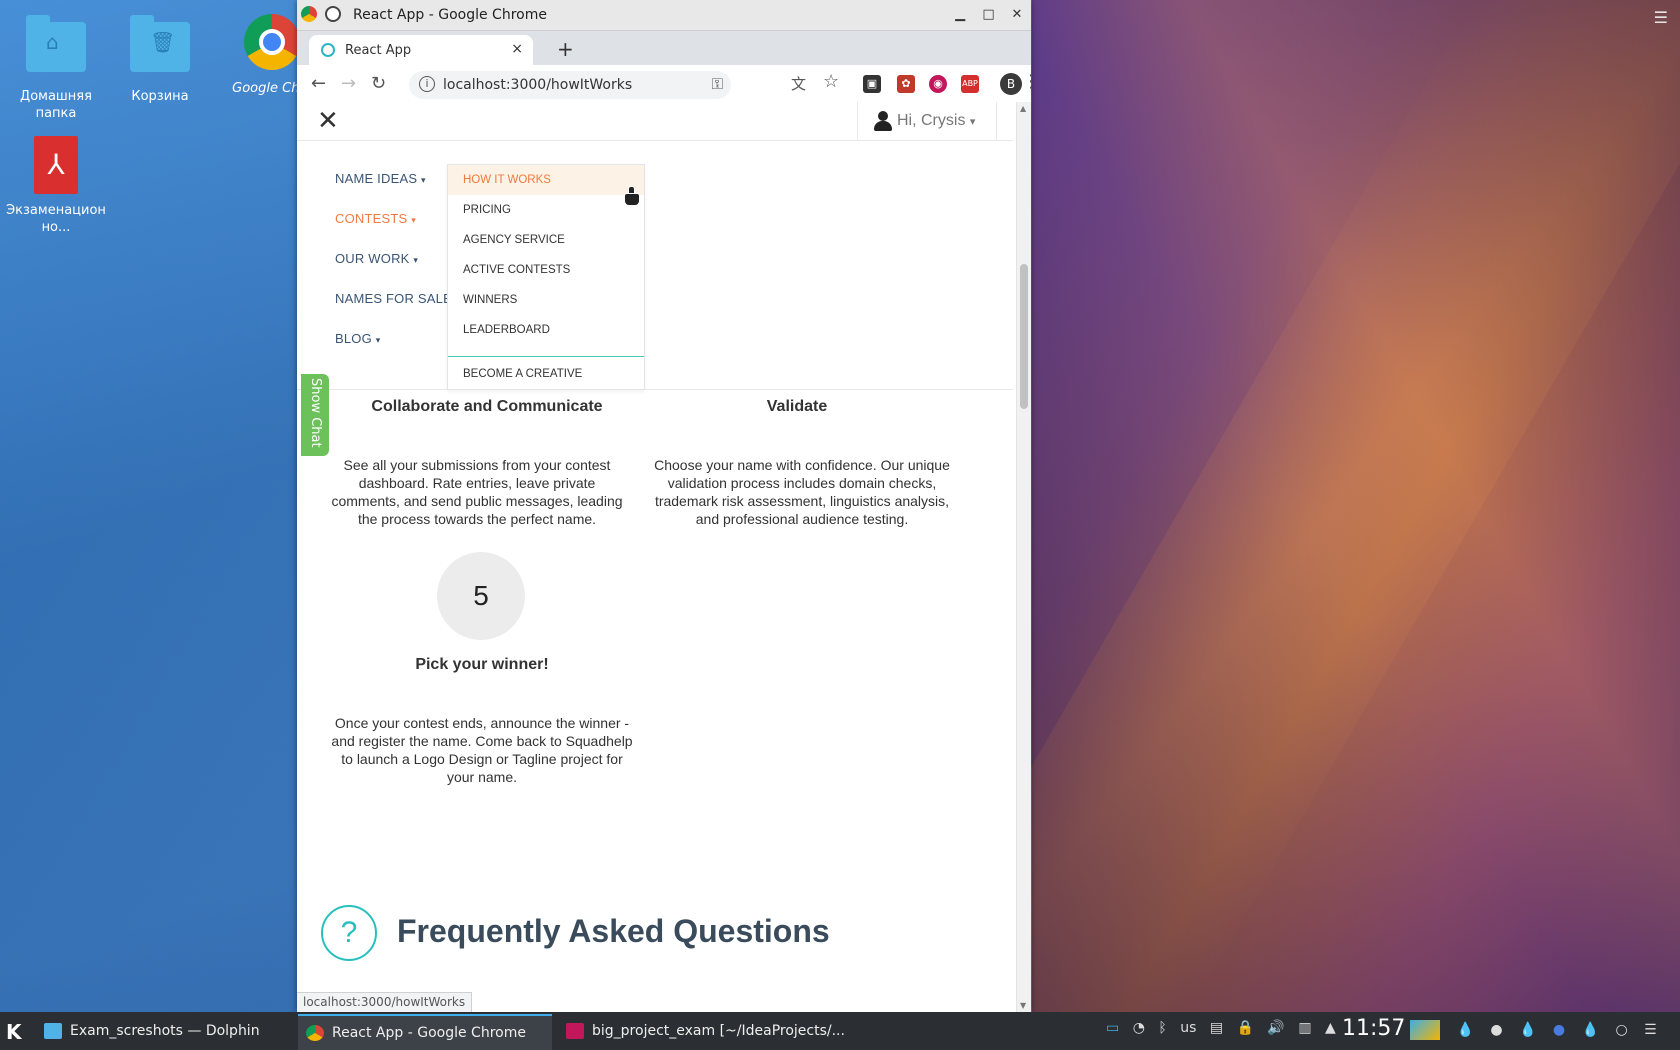  I want to click on dropdown-item-agency-service: AGENCY SERVICE, so click(546, 240).